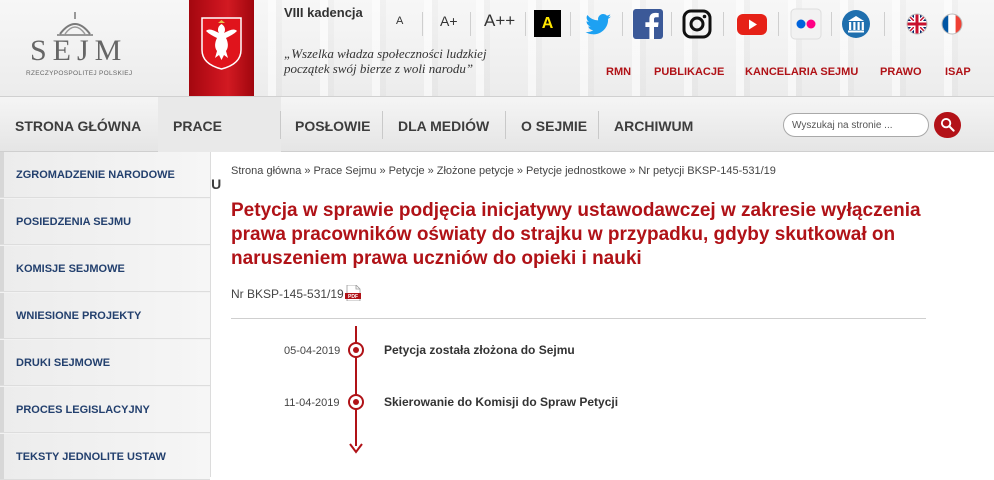 The height and width of the screenshot is (480, 994). What do you see at coordinates (70, 269) in the screenshot?
I see `sidebar-item-label: KOMISJE SEJMOWE` at bounding box center [70, 269].